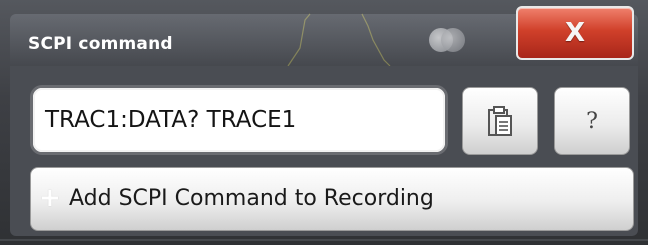 This screenshot has width=648, height=245. I want to click on copy-to-clipboard-button, so click(500, 121).